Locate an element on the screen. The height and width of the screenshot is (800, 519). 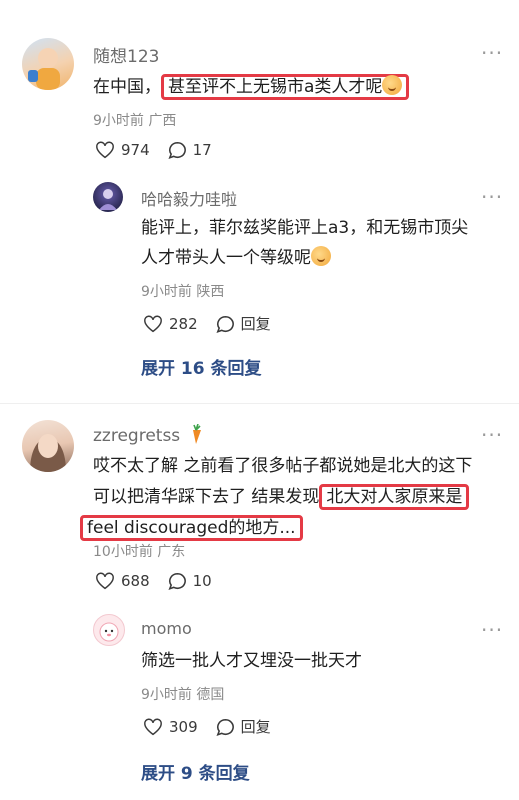
avatar-cartoon-icon is located at coordinates (109, 632).